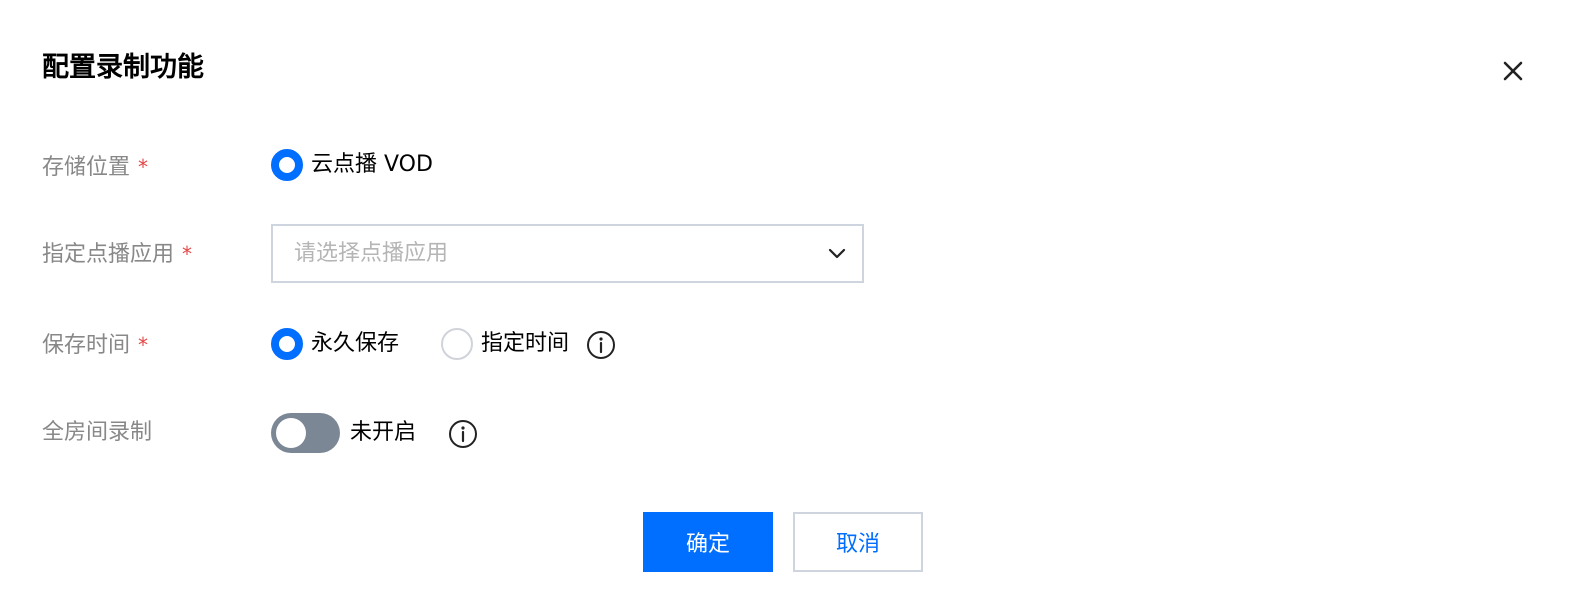  What do you see at coordinates (383, 432) in the screenshot?
I see `room-recording-status: 未开启` at bounding box center [383, 432].